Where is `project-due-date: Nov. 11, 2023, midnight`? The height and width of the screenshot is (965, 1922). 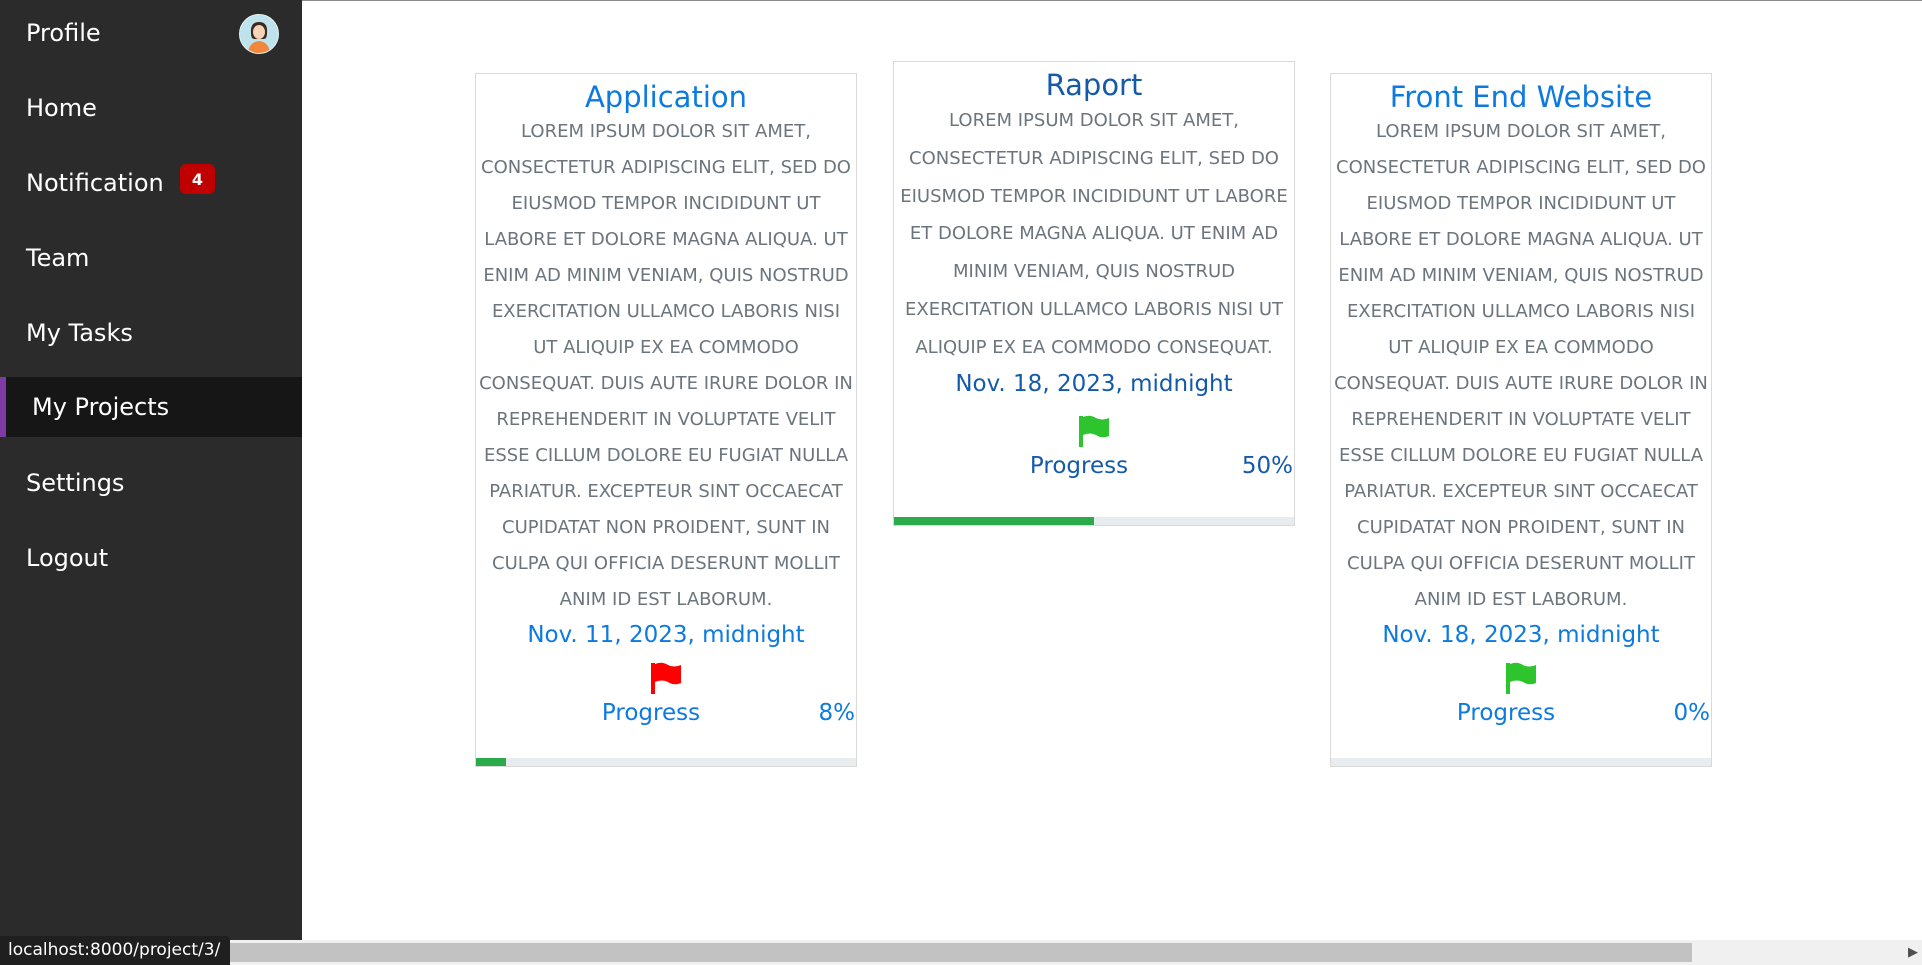 project-due-date: Nov. 11, 2023, midnight is located at coordinates (666, 635).